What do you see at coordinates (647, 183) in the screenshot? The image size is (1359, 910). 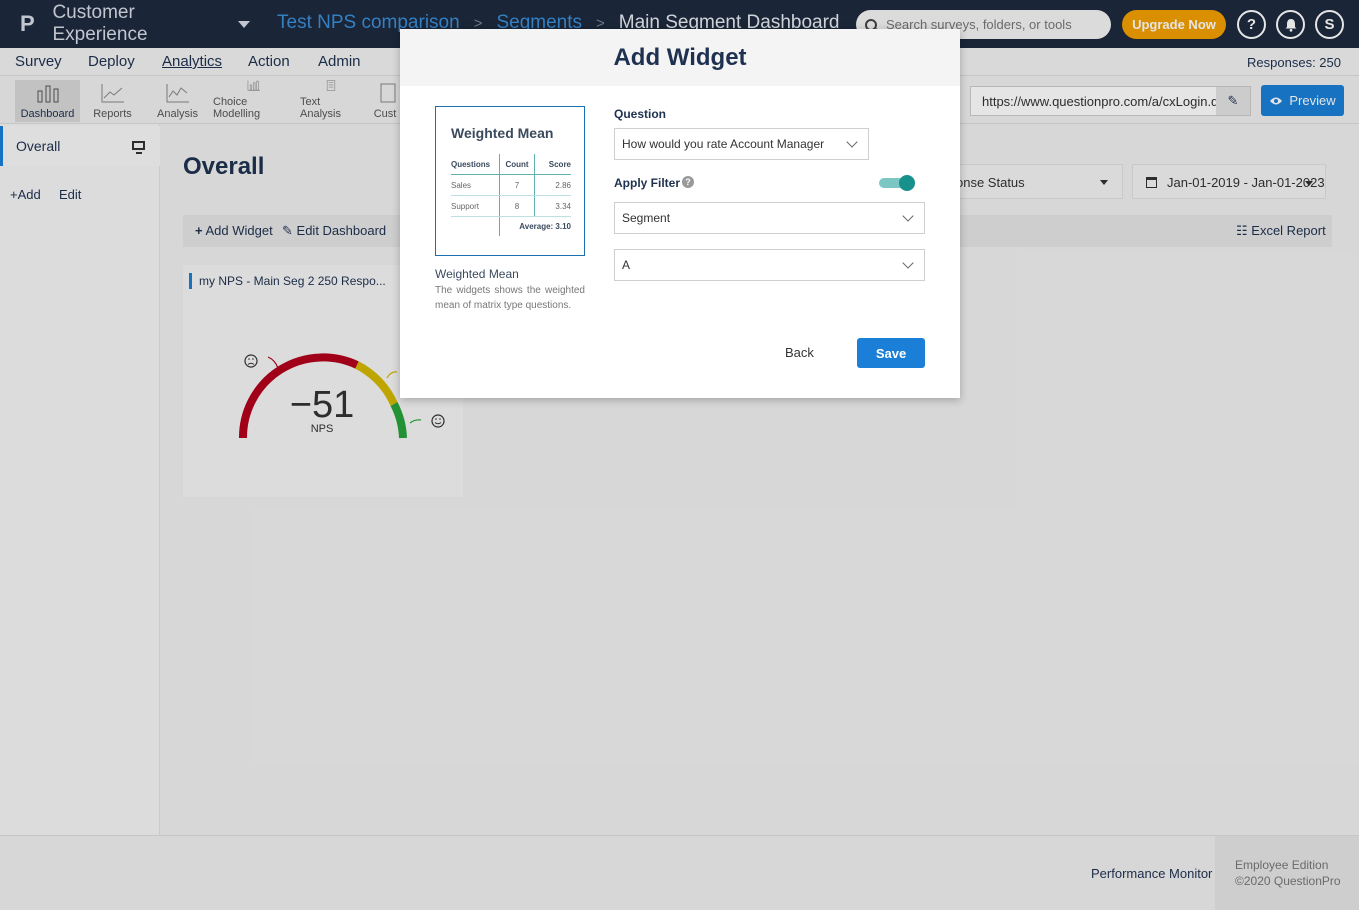 I see `apply-filter-label: Apply Filter` at bounding box center [647, 183].